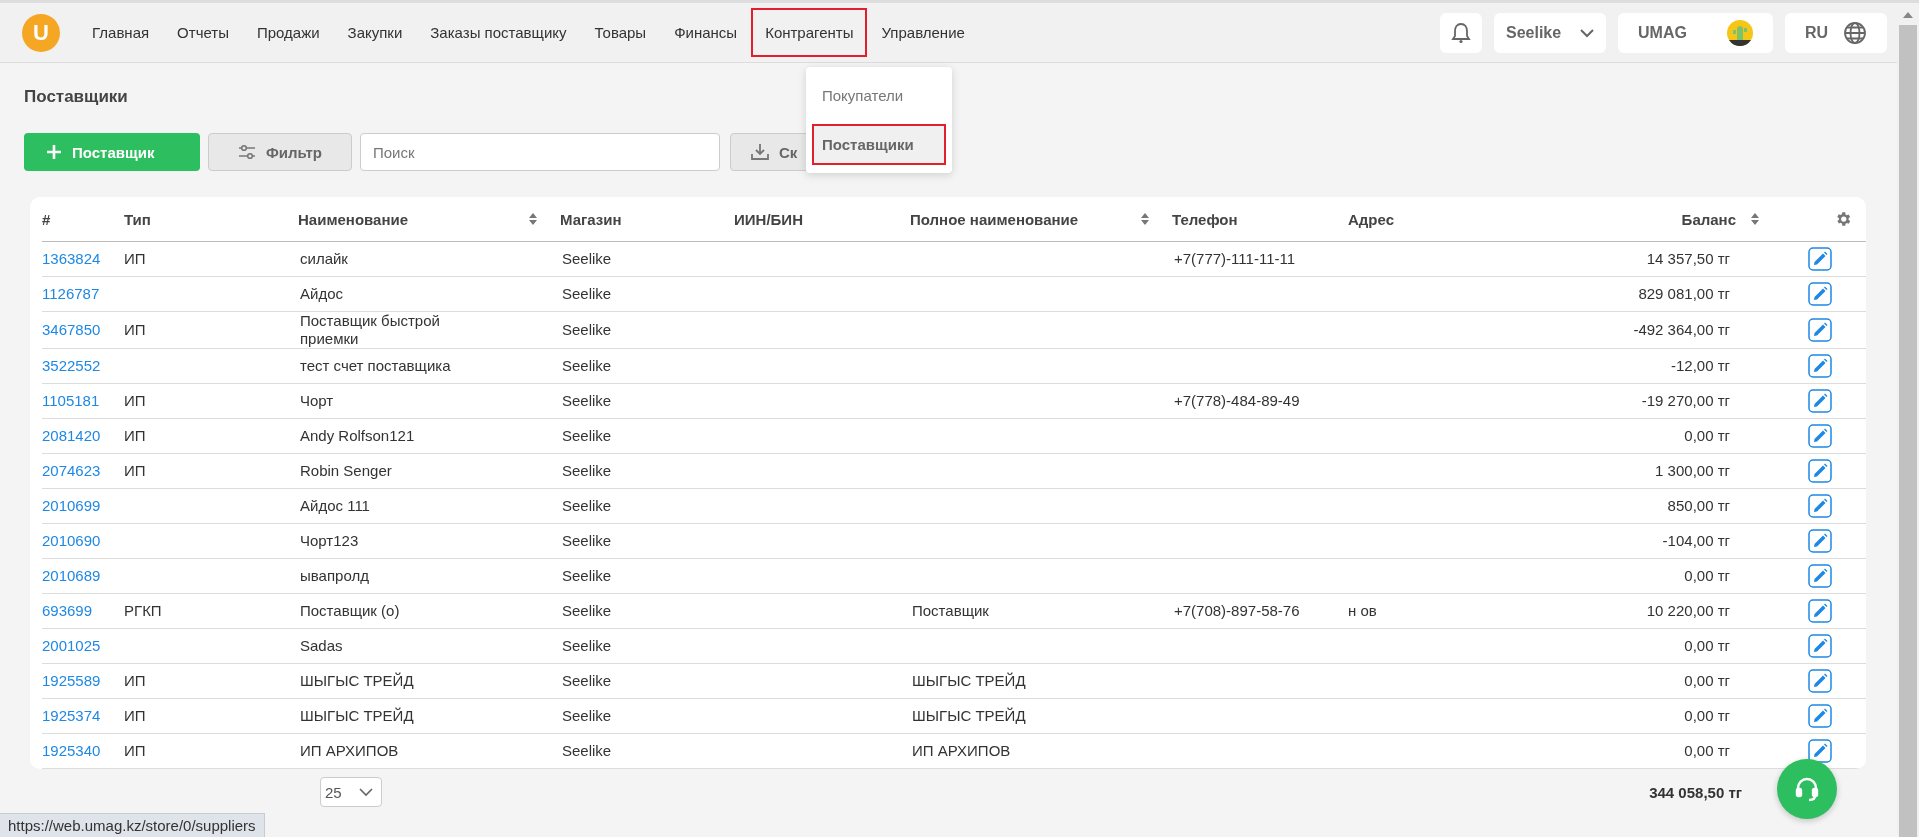 This screenshot has width=1919, height=837. What do you see at coordinates (498, 32) in the screenshot?
I see `nav-item: Заказы поставщику` at bounding box center [498, 32].